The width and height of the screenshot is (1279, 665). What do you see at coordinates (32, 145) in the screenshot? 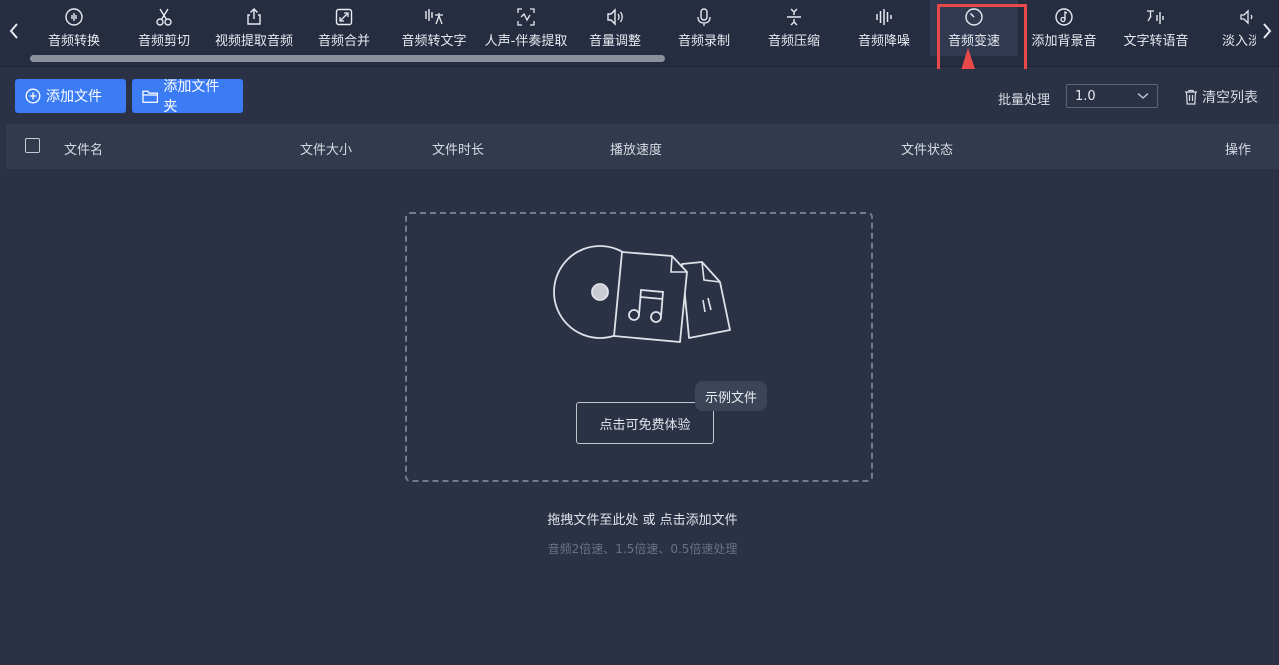
I see `select-all-checkbox` at bounding box center [32, 145].